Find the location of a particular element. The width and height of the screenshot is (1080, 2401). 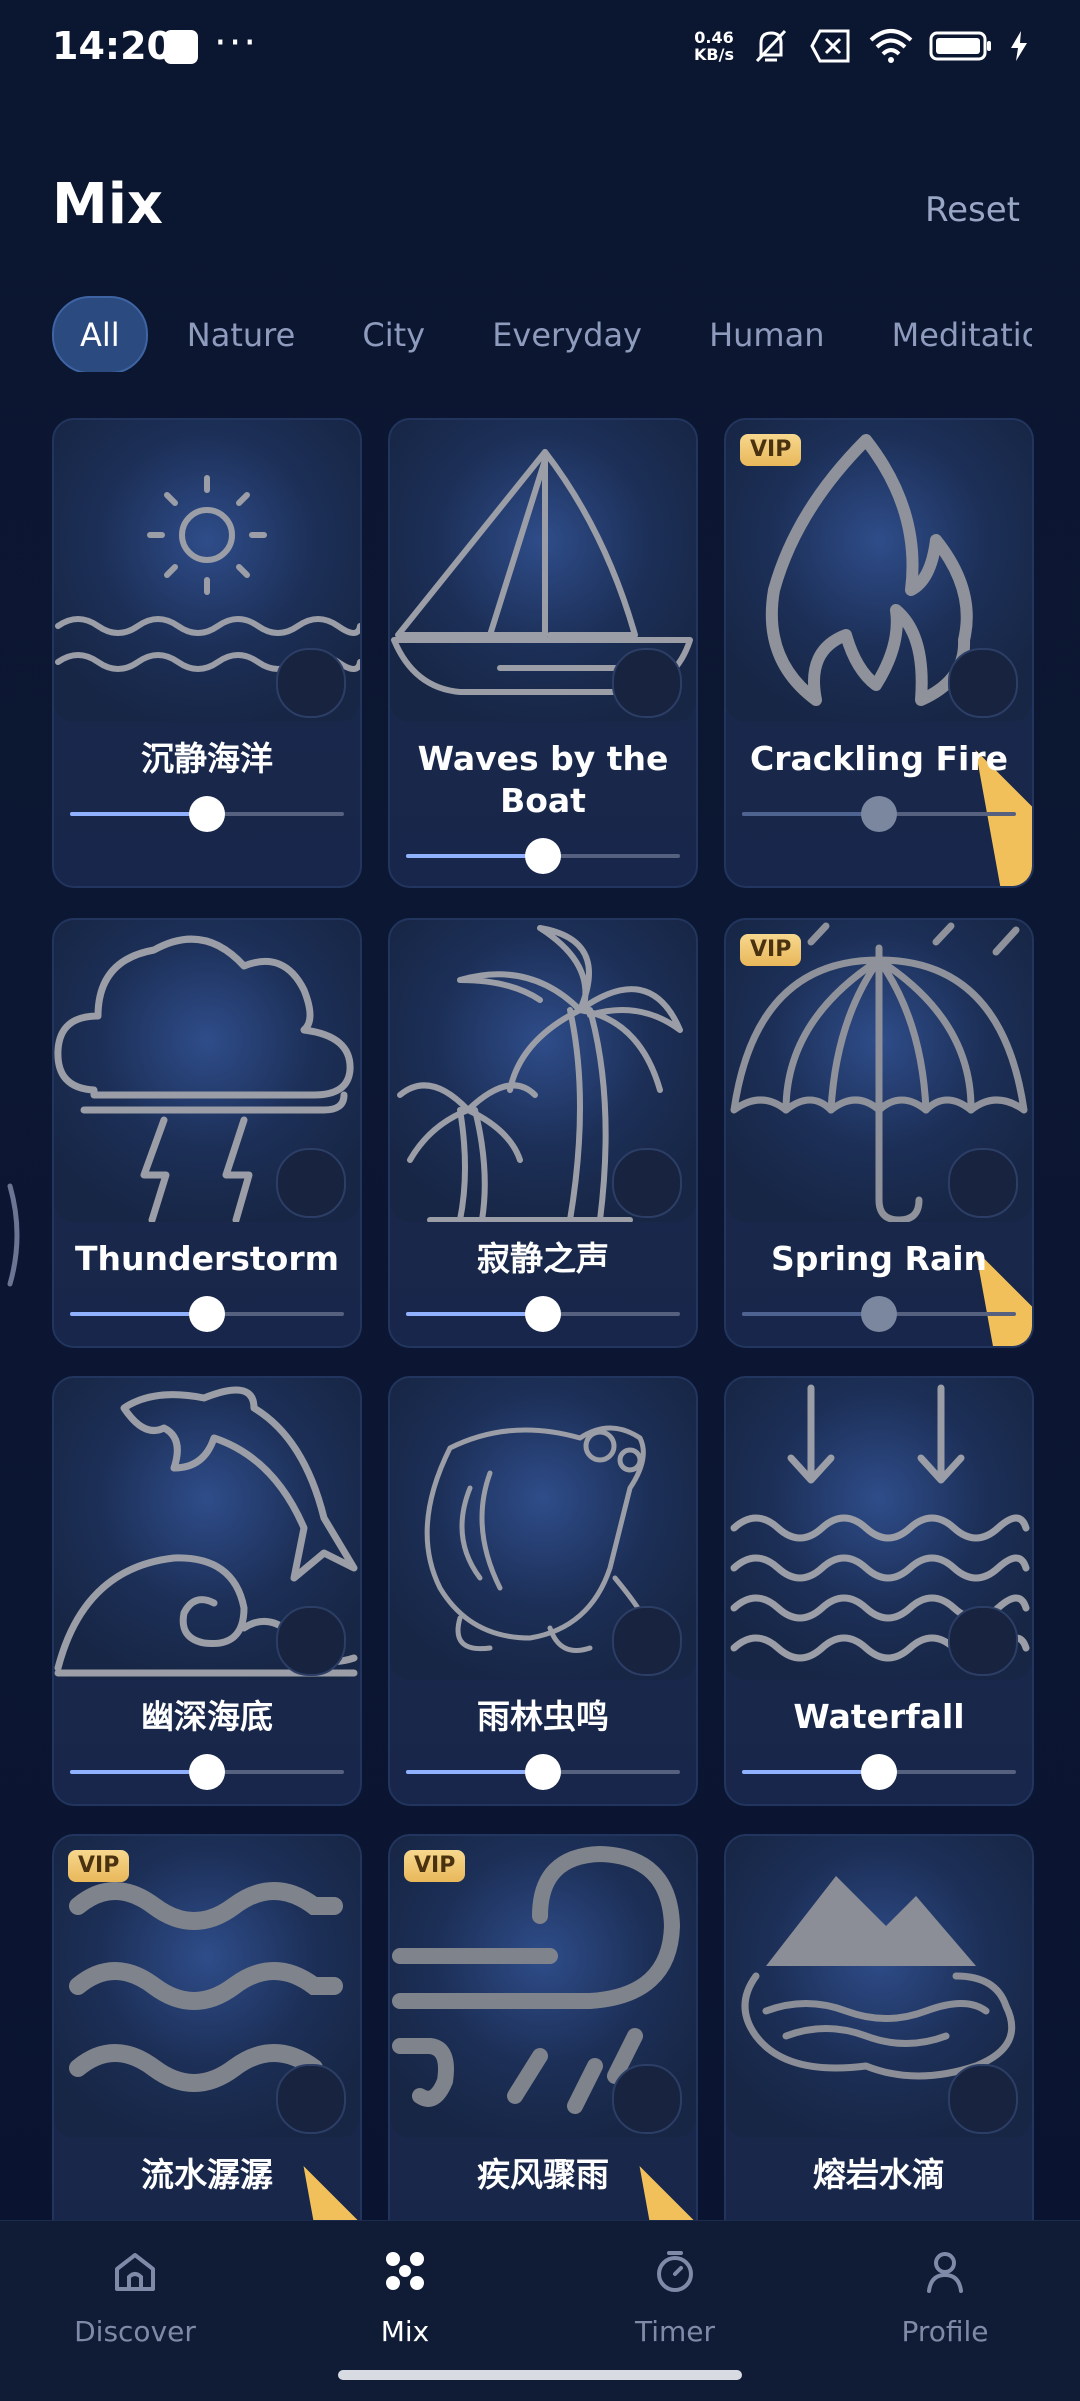

nav-timer: Timer is located at coordinates (675, 2294).